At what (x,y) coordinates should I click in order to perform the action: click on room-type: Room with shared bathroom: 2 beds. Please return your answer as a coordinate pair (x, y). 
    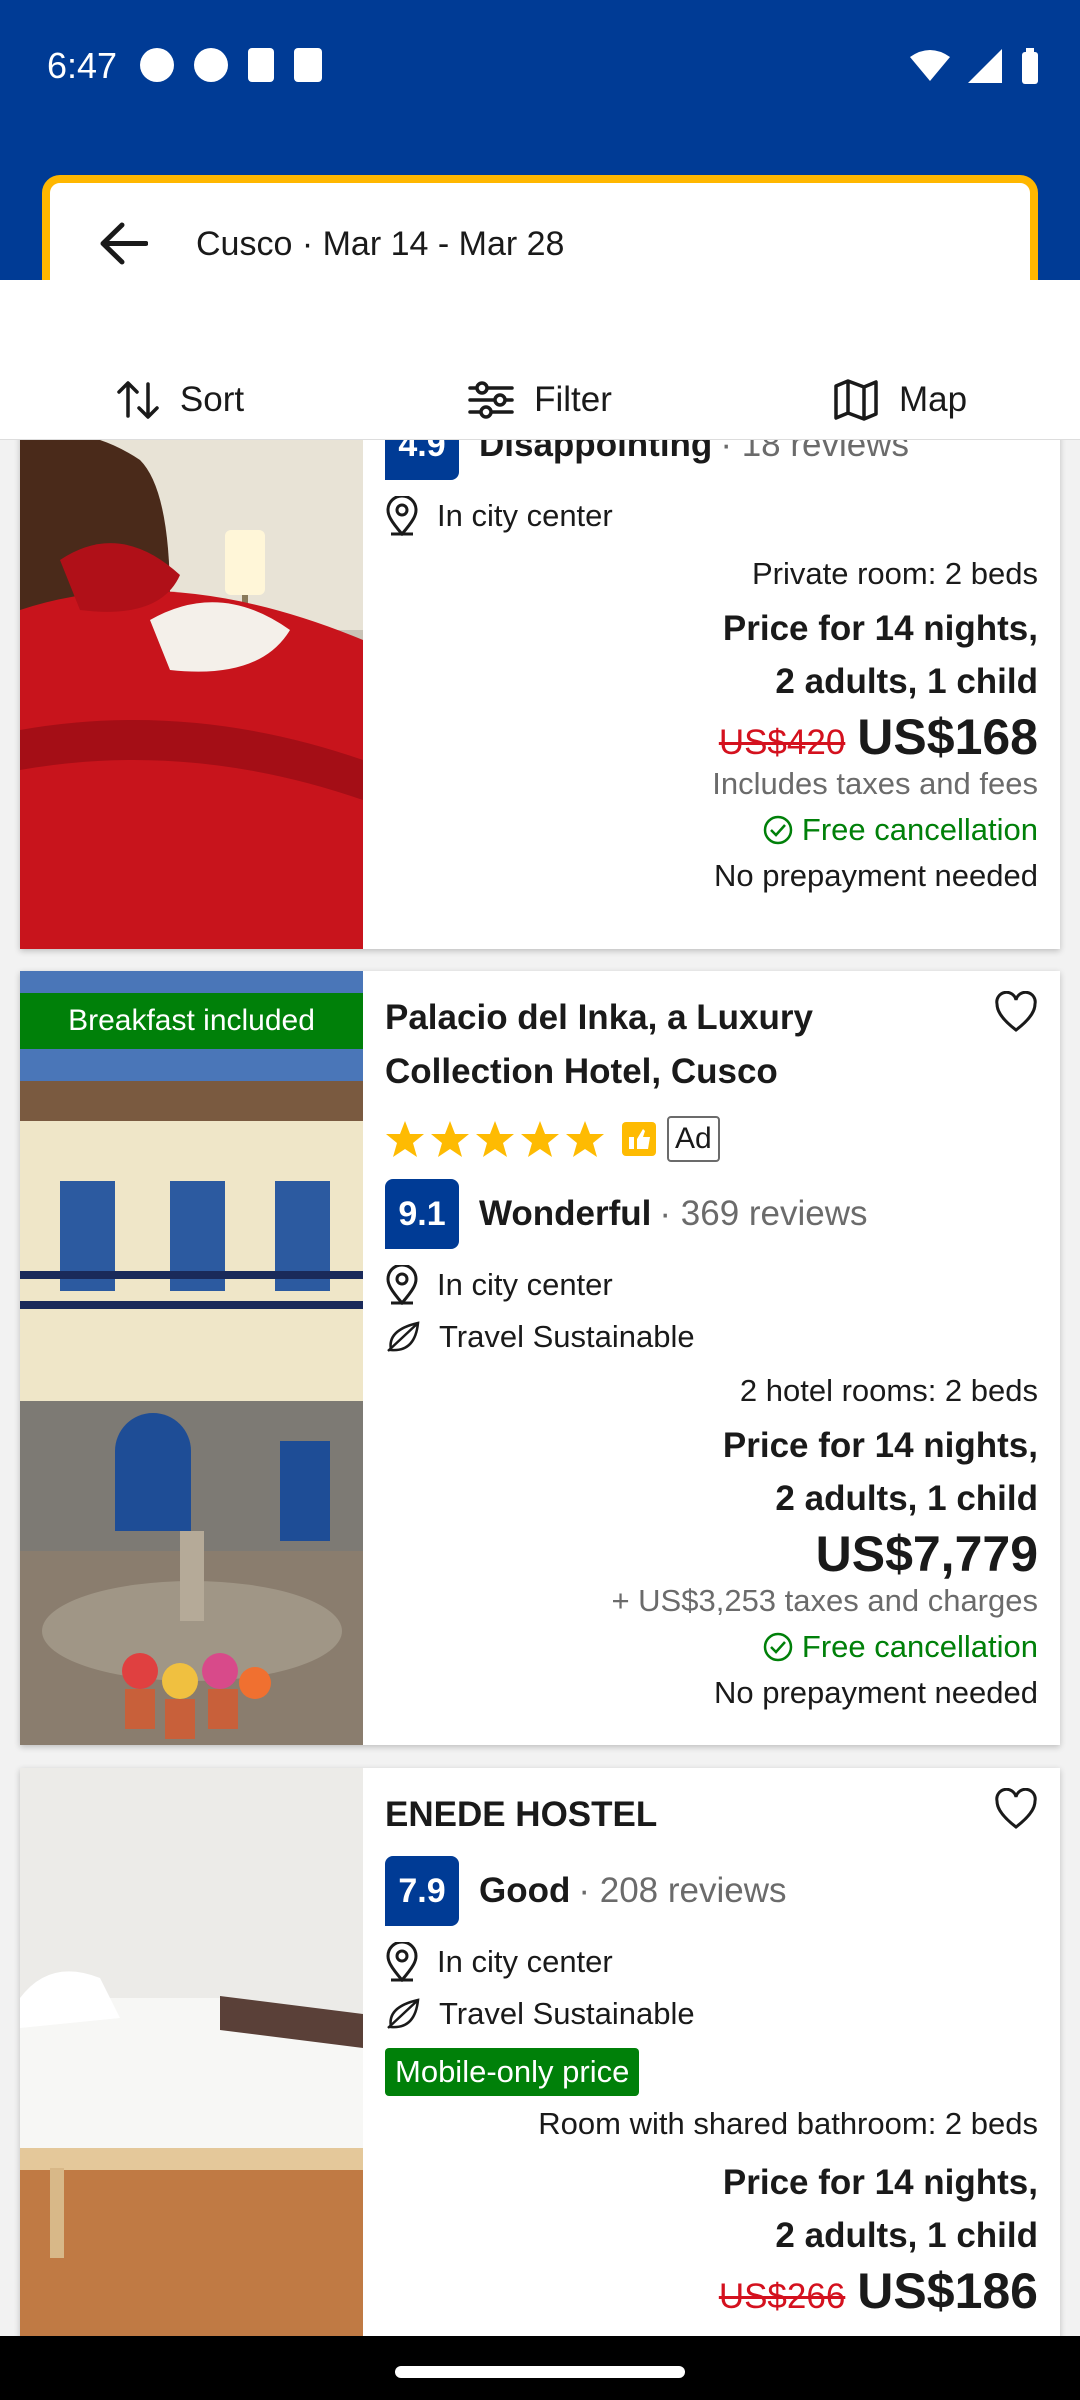
    Looking at the image, I should click on (788, 2123).